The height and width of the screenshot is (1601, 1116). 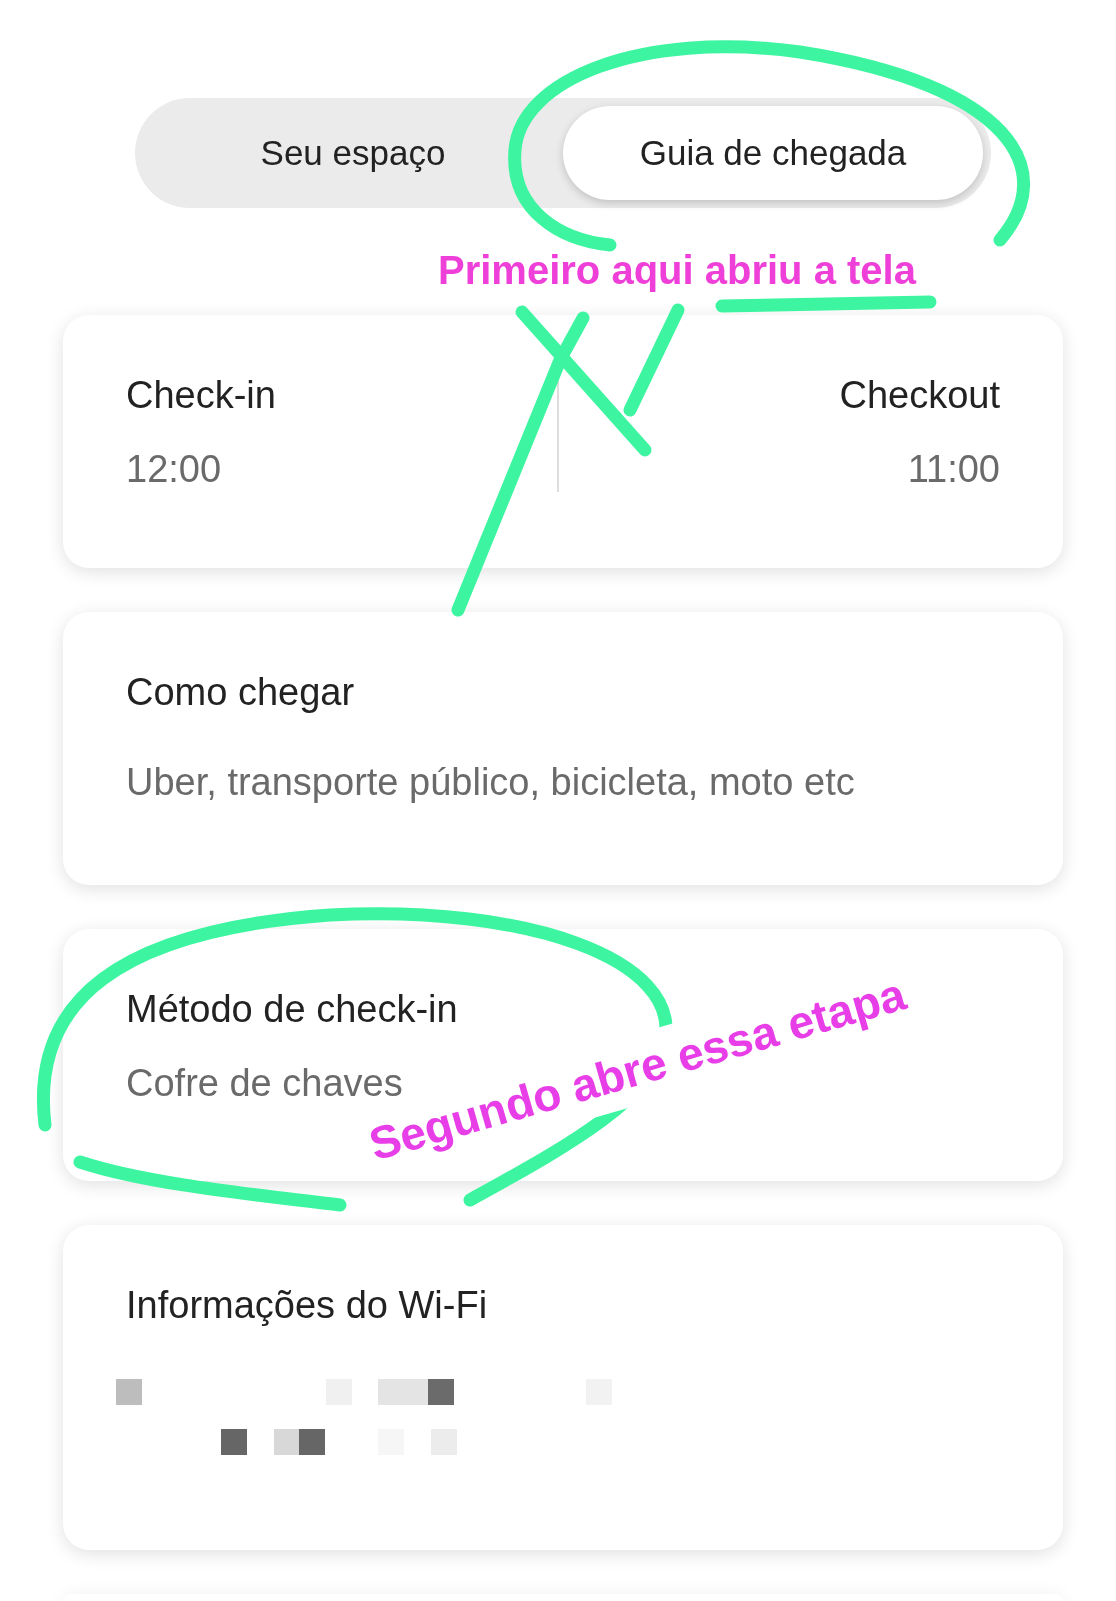 I want to click on card-title: Como chegar, so click(x=240, y=692).